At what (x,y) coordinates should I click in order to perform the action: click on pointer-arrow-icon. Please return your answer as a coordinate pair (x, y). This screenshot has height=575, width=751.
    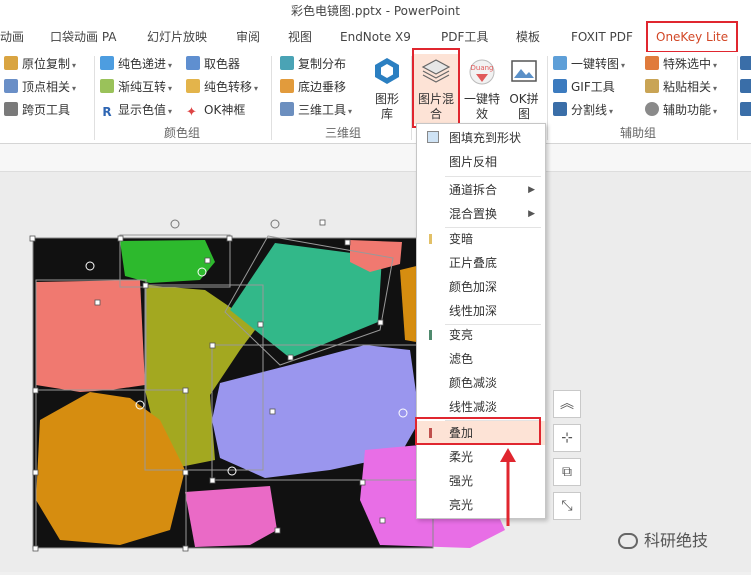
    Looking at the image, I should click on (508, 487).